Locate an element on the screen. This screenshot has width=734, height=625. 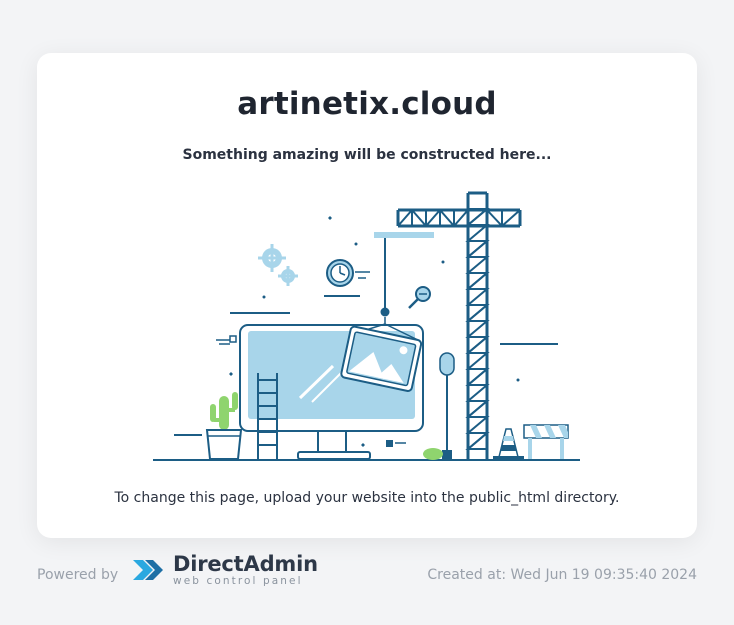
logo-name: DirectAdmin is located at coordinates (245, 563).